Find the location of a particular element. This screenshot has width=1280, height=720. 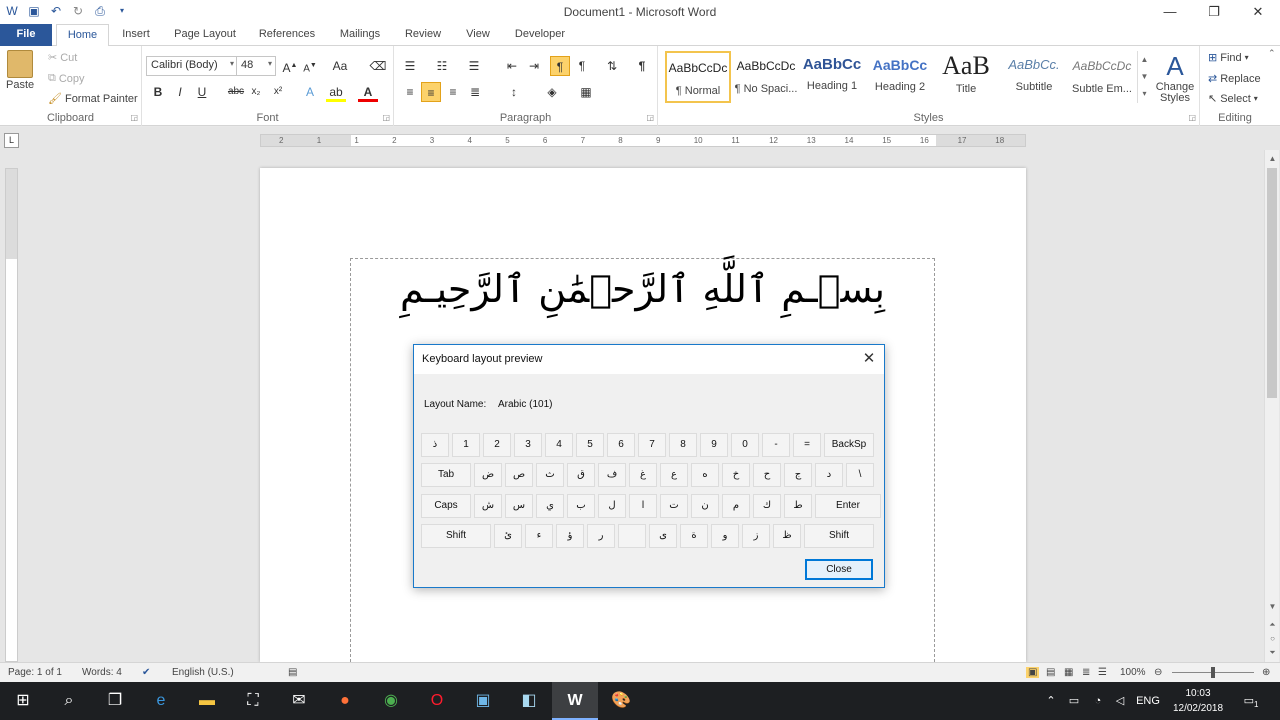

tab-page-layout: Page Layout is located at coordinates (205, 35).